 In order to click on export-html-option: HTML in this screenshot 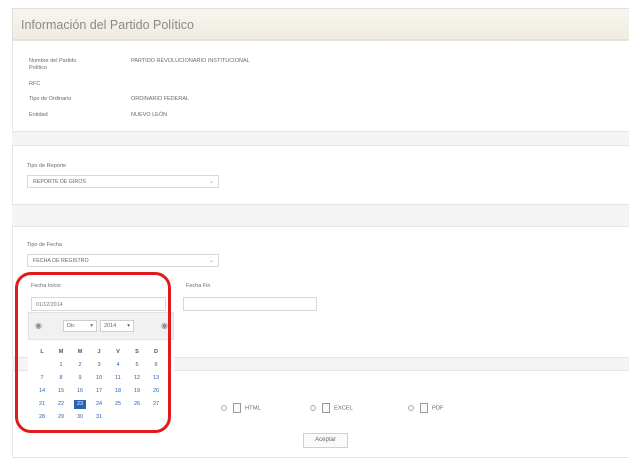, I will do `click(241, 408)`.